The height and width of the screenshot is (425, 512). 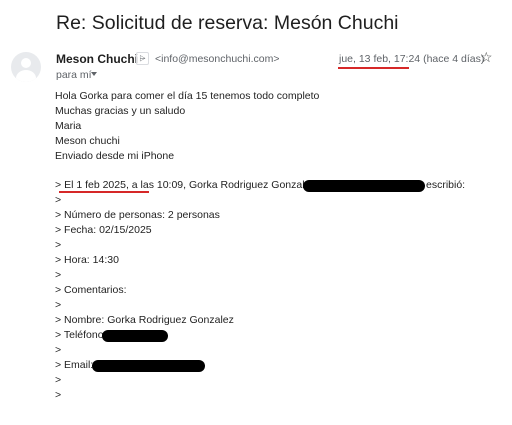 I want to click on quote-author: , Gorka Rodriguez Gonzalez, so click(x=249, y=185).